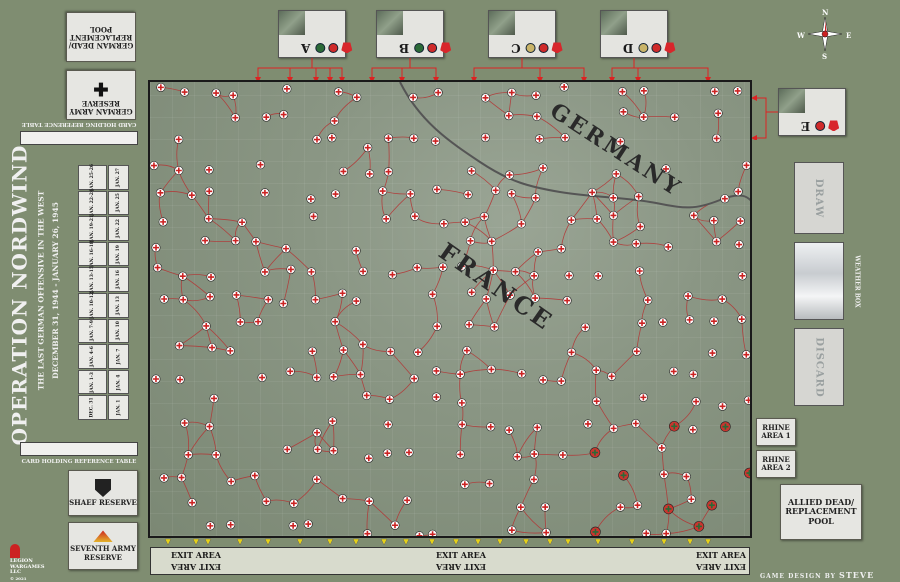 This screenshot has height=582, width=900. Describe the element at coordinates (103, 493) in the screenshot. I see `shaef-reserve: SHAEF RESERVE` at that location.